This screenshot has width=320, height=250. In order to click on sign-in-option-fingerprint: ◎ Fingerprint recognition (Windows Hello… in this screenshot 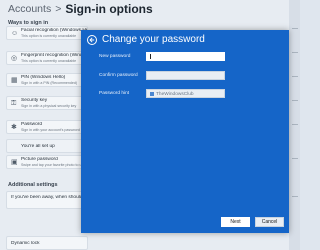, I will do `click(47, 58)`.